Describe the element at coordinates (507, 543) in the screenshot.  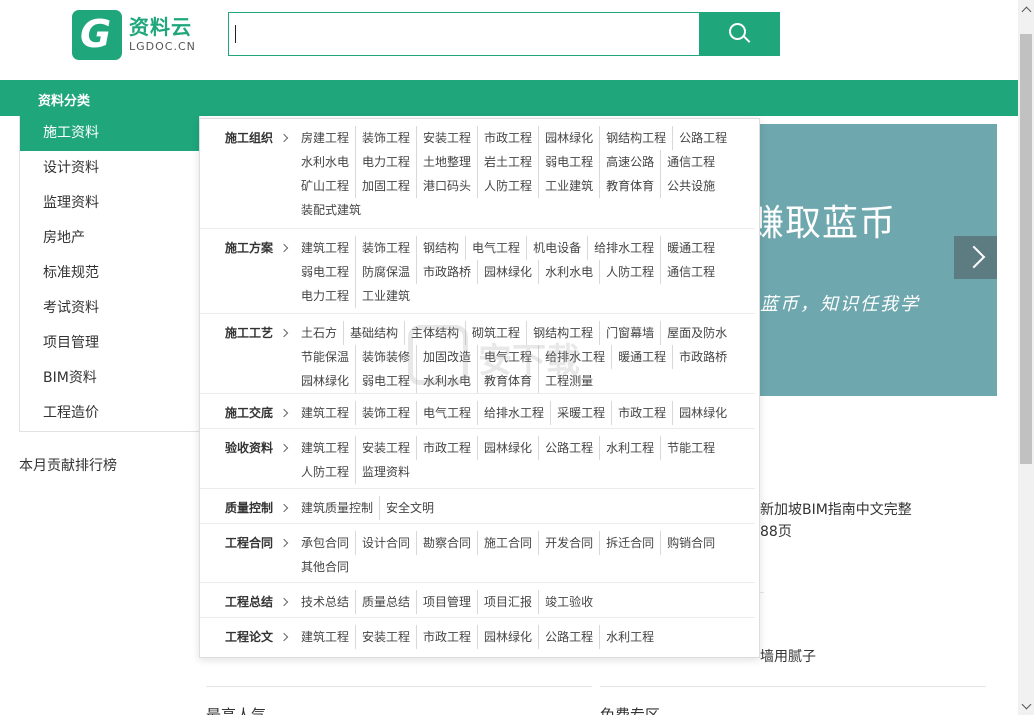
I see `menu-link: 施工合同` at that location.